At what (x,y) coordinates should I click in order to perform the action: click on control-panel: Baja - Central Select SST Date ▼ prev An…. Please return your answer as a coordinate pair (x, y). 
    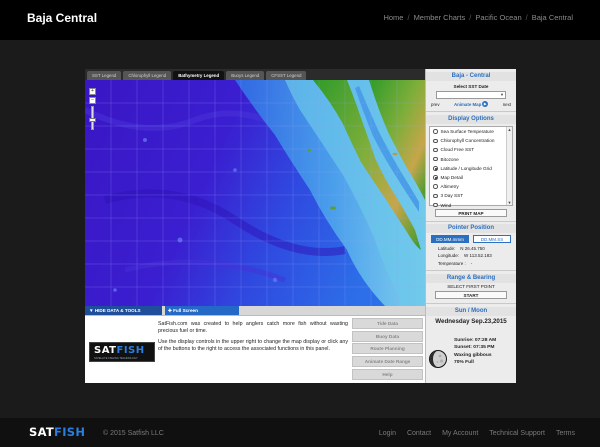
    Looking at the image, I should click on (470, 226).